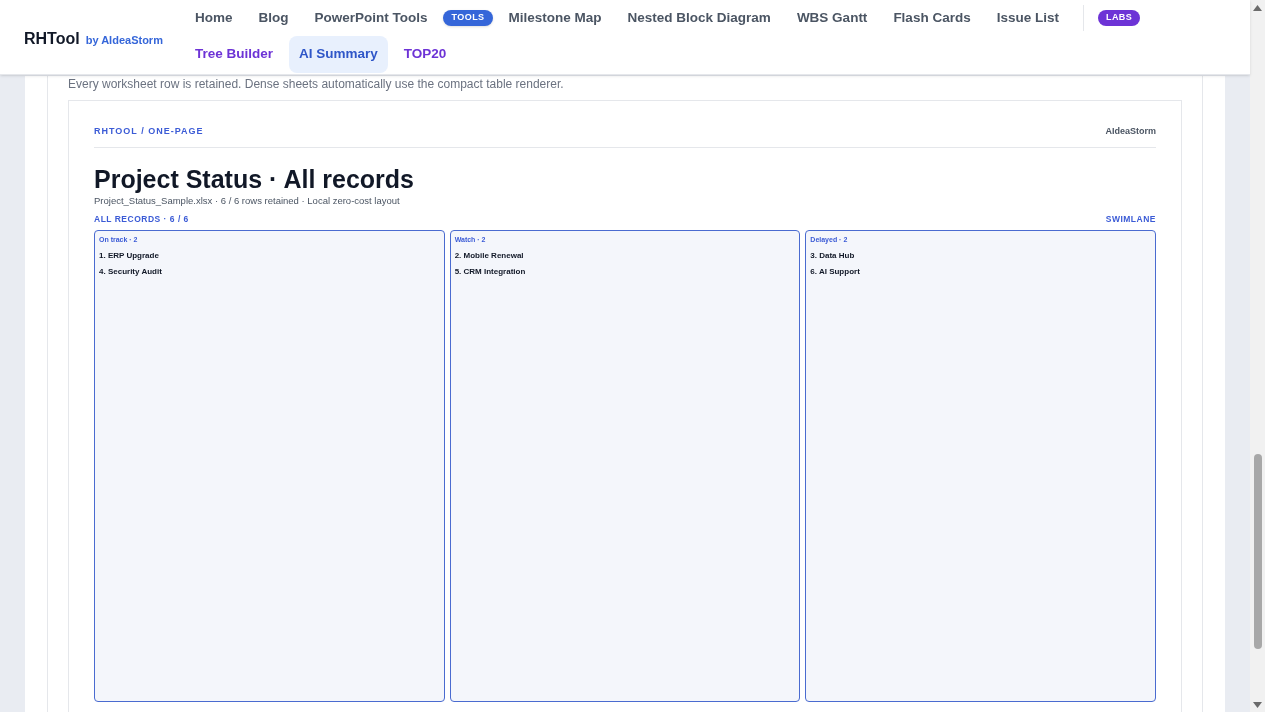 This screenshot has width=1265, height=712. I want to click on labs-badge: LABS, so click(1119, 18).